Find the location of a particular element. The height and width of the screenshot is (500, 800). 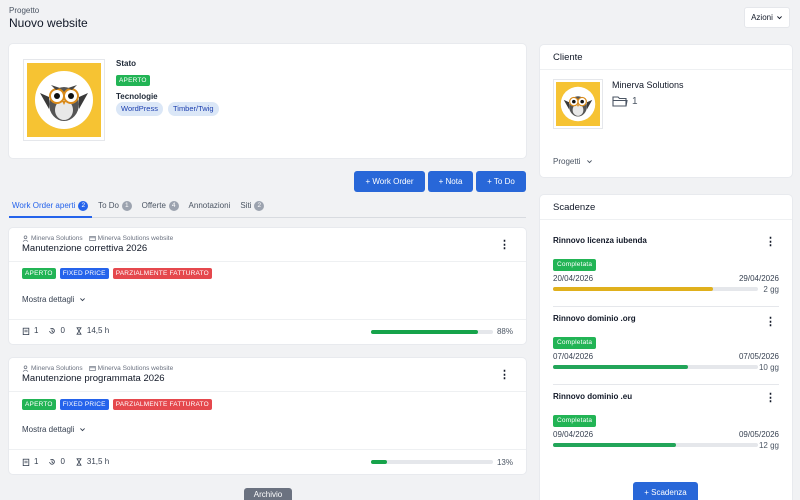

work-order-title: Manutenzione correttiva 2026 is located at coordinates (84, 248).